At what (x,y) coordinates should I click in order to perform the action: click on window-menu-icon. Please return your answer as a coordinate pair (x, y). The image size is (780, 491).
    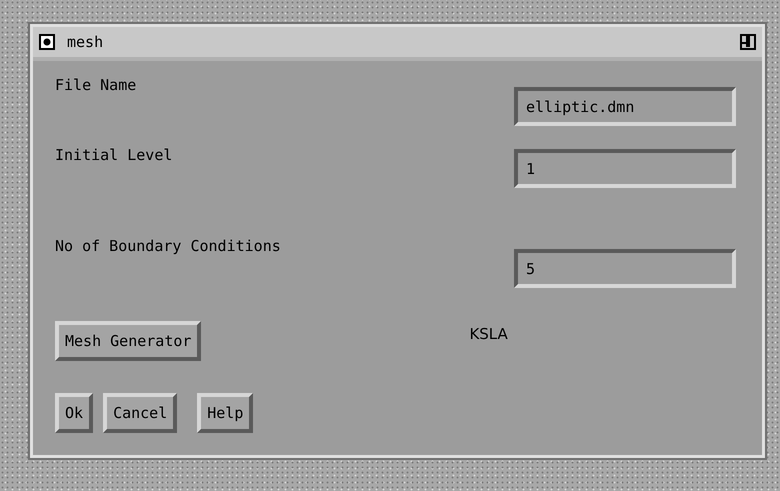
    Looking at the image, I should click on (47, 42).